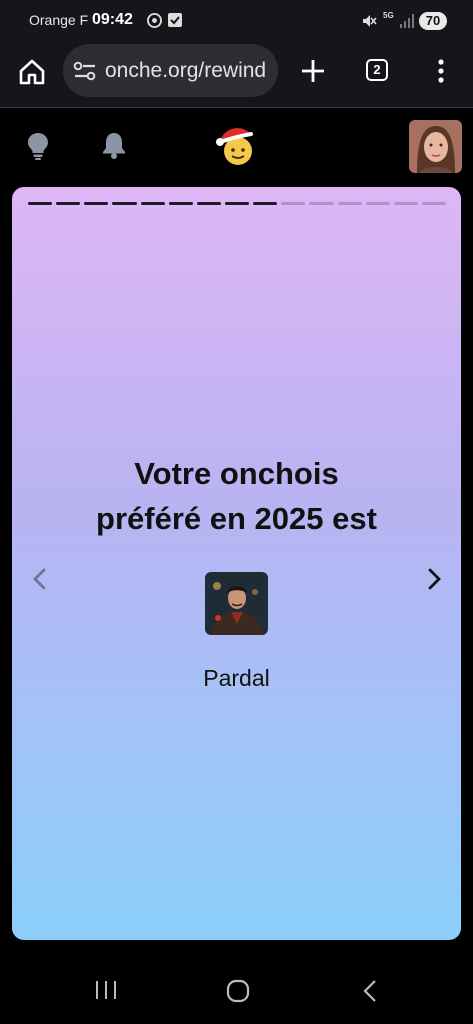 The height and width of the screenshot is (1024, 473). What do you see at coordinates (114, 145) in the screenshot?
I see `bell-icon` at bounding box center [114, 145].